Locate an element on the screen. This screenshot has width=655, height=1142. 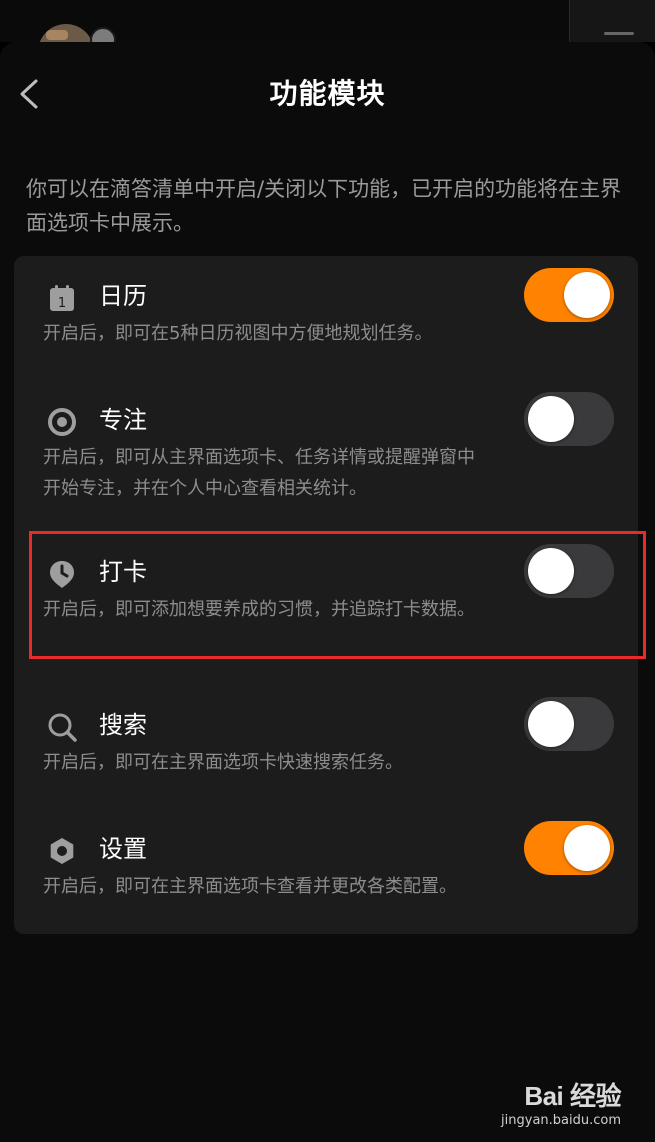
watermark: Bai 经验 jingyan.baidu.com is located at coordinates (561, 1102).